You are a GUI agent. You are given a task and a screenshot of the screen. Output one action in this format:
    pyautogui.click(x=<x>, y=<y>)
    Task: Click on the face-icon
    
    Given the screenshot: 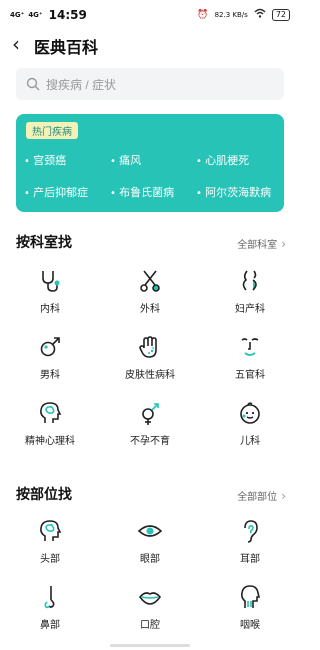 What is the action you would take?
    pyautogui.click(x=250, y=347)
    